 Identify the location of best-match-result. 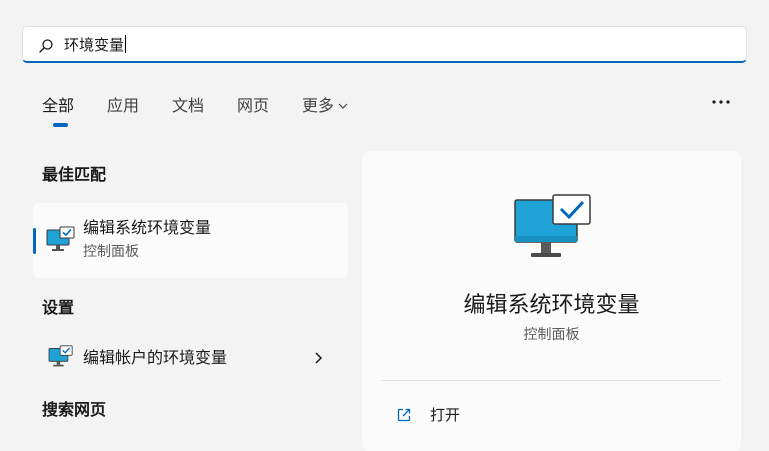
(190, 240).